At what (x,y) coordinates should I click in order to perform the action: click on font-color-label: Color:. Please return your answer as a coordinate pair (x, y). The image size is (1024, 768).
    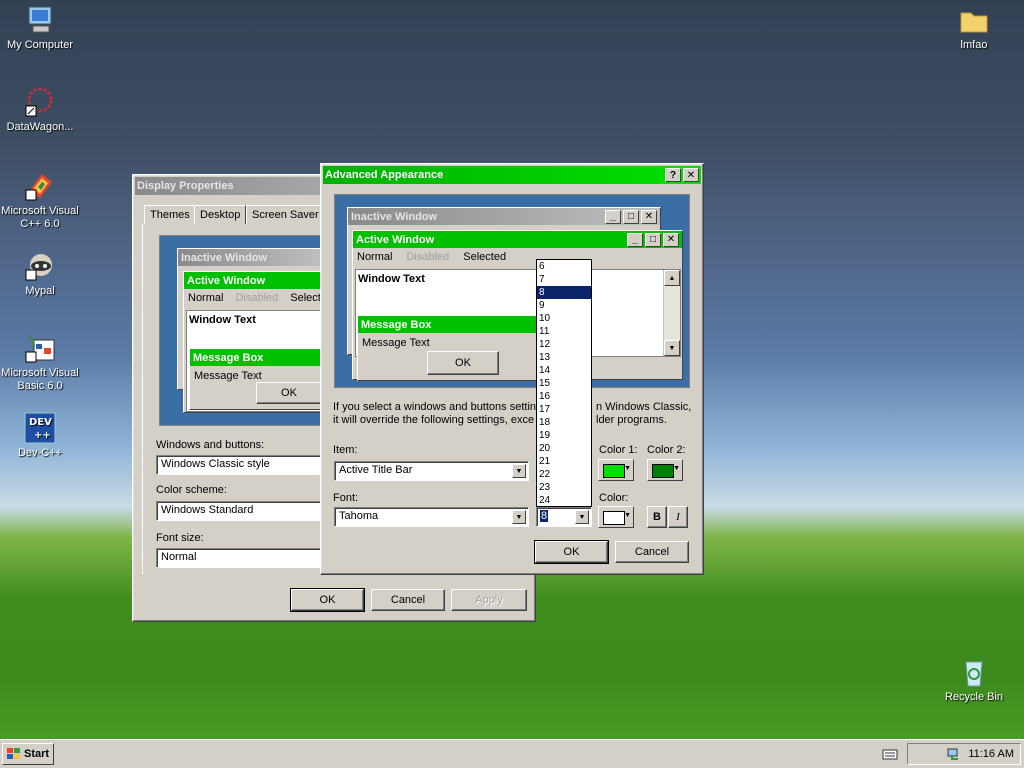
    Looking at the image, I should click on (614, 498).